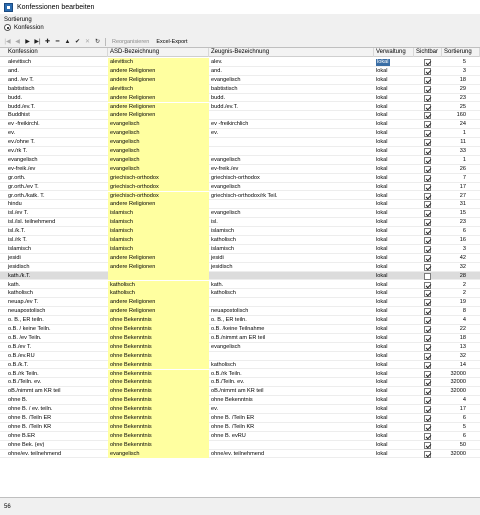 The height and width of the screenshot is (515, 480). Describe the element at coordinates (240, 71) in the screenshot. I see `table-row: and. andere Religionen and. lokal 3` at that location.